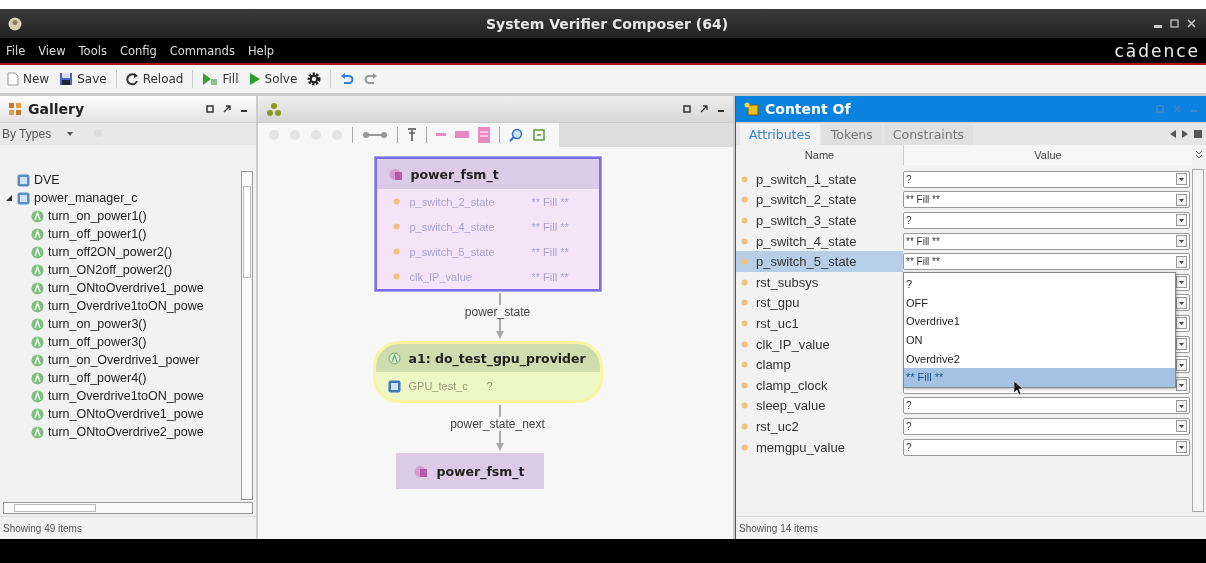  I want to click on attribute-name: clamp_clock, so click(819, 385).